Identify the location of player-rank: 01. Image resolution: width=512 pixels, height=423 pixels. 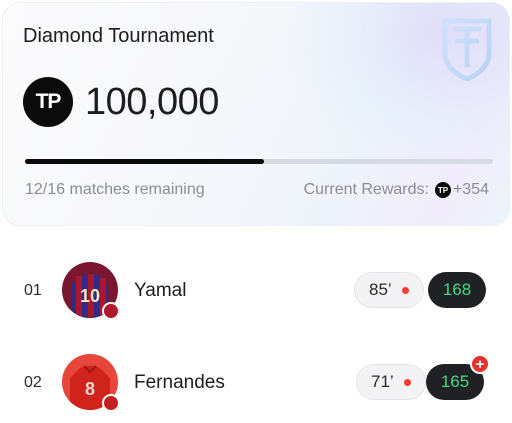
(33, 290).